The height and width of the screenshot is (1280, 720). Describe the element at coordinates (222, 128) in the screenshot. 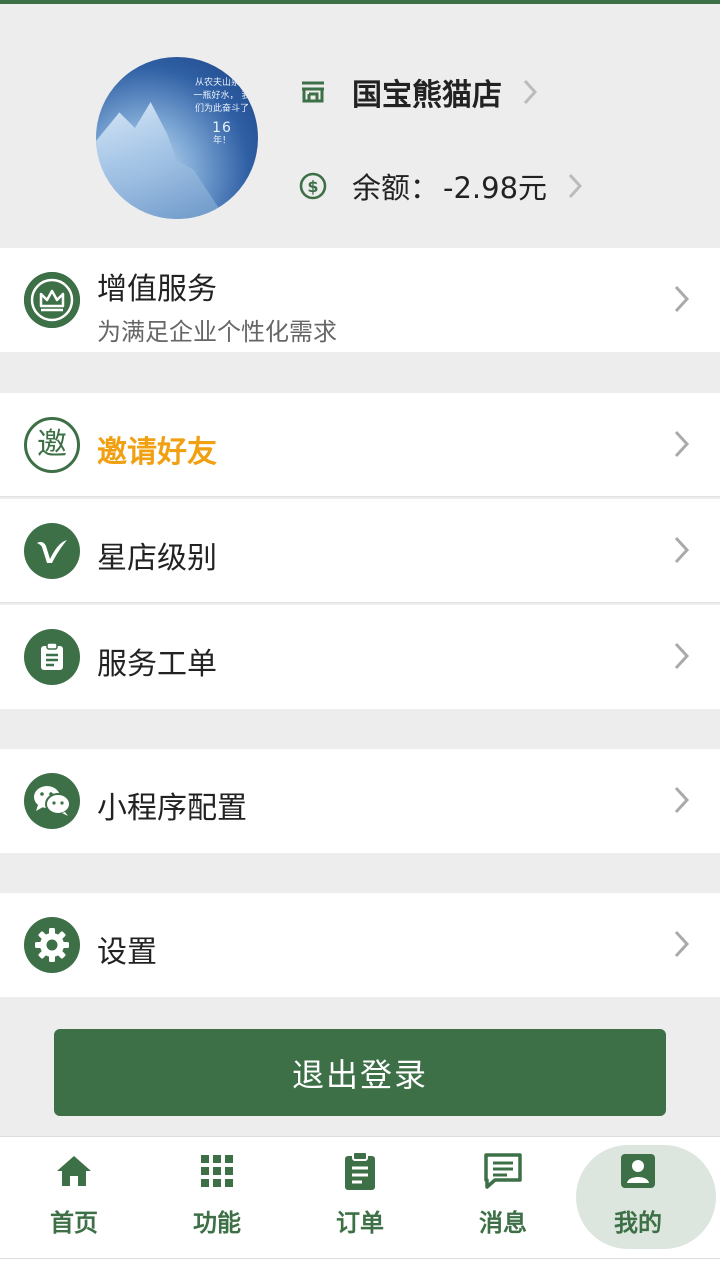

I see `avatar-caption-number: 16` at that location.